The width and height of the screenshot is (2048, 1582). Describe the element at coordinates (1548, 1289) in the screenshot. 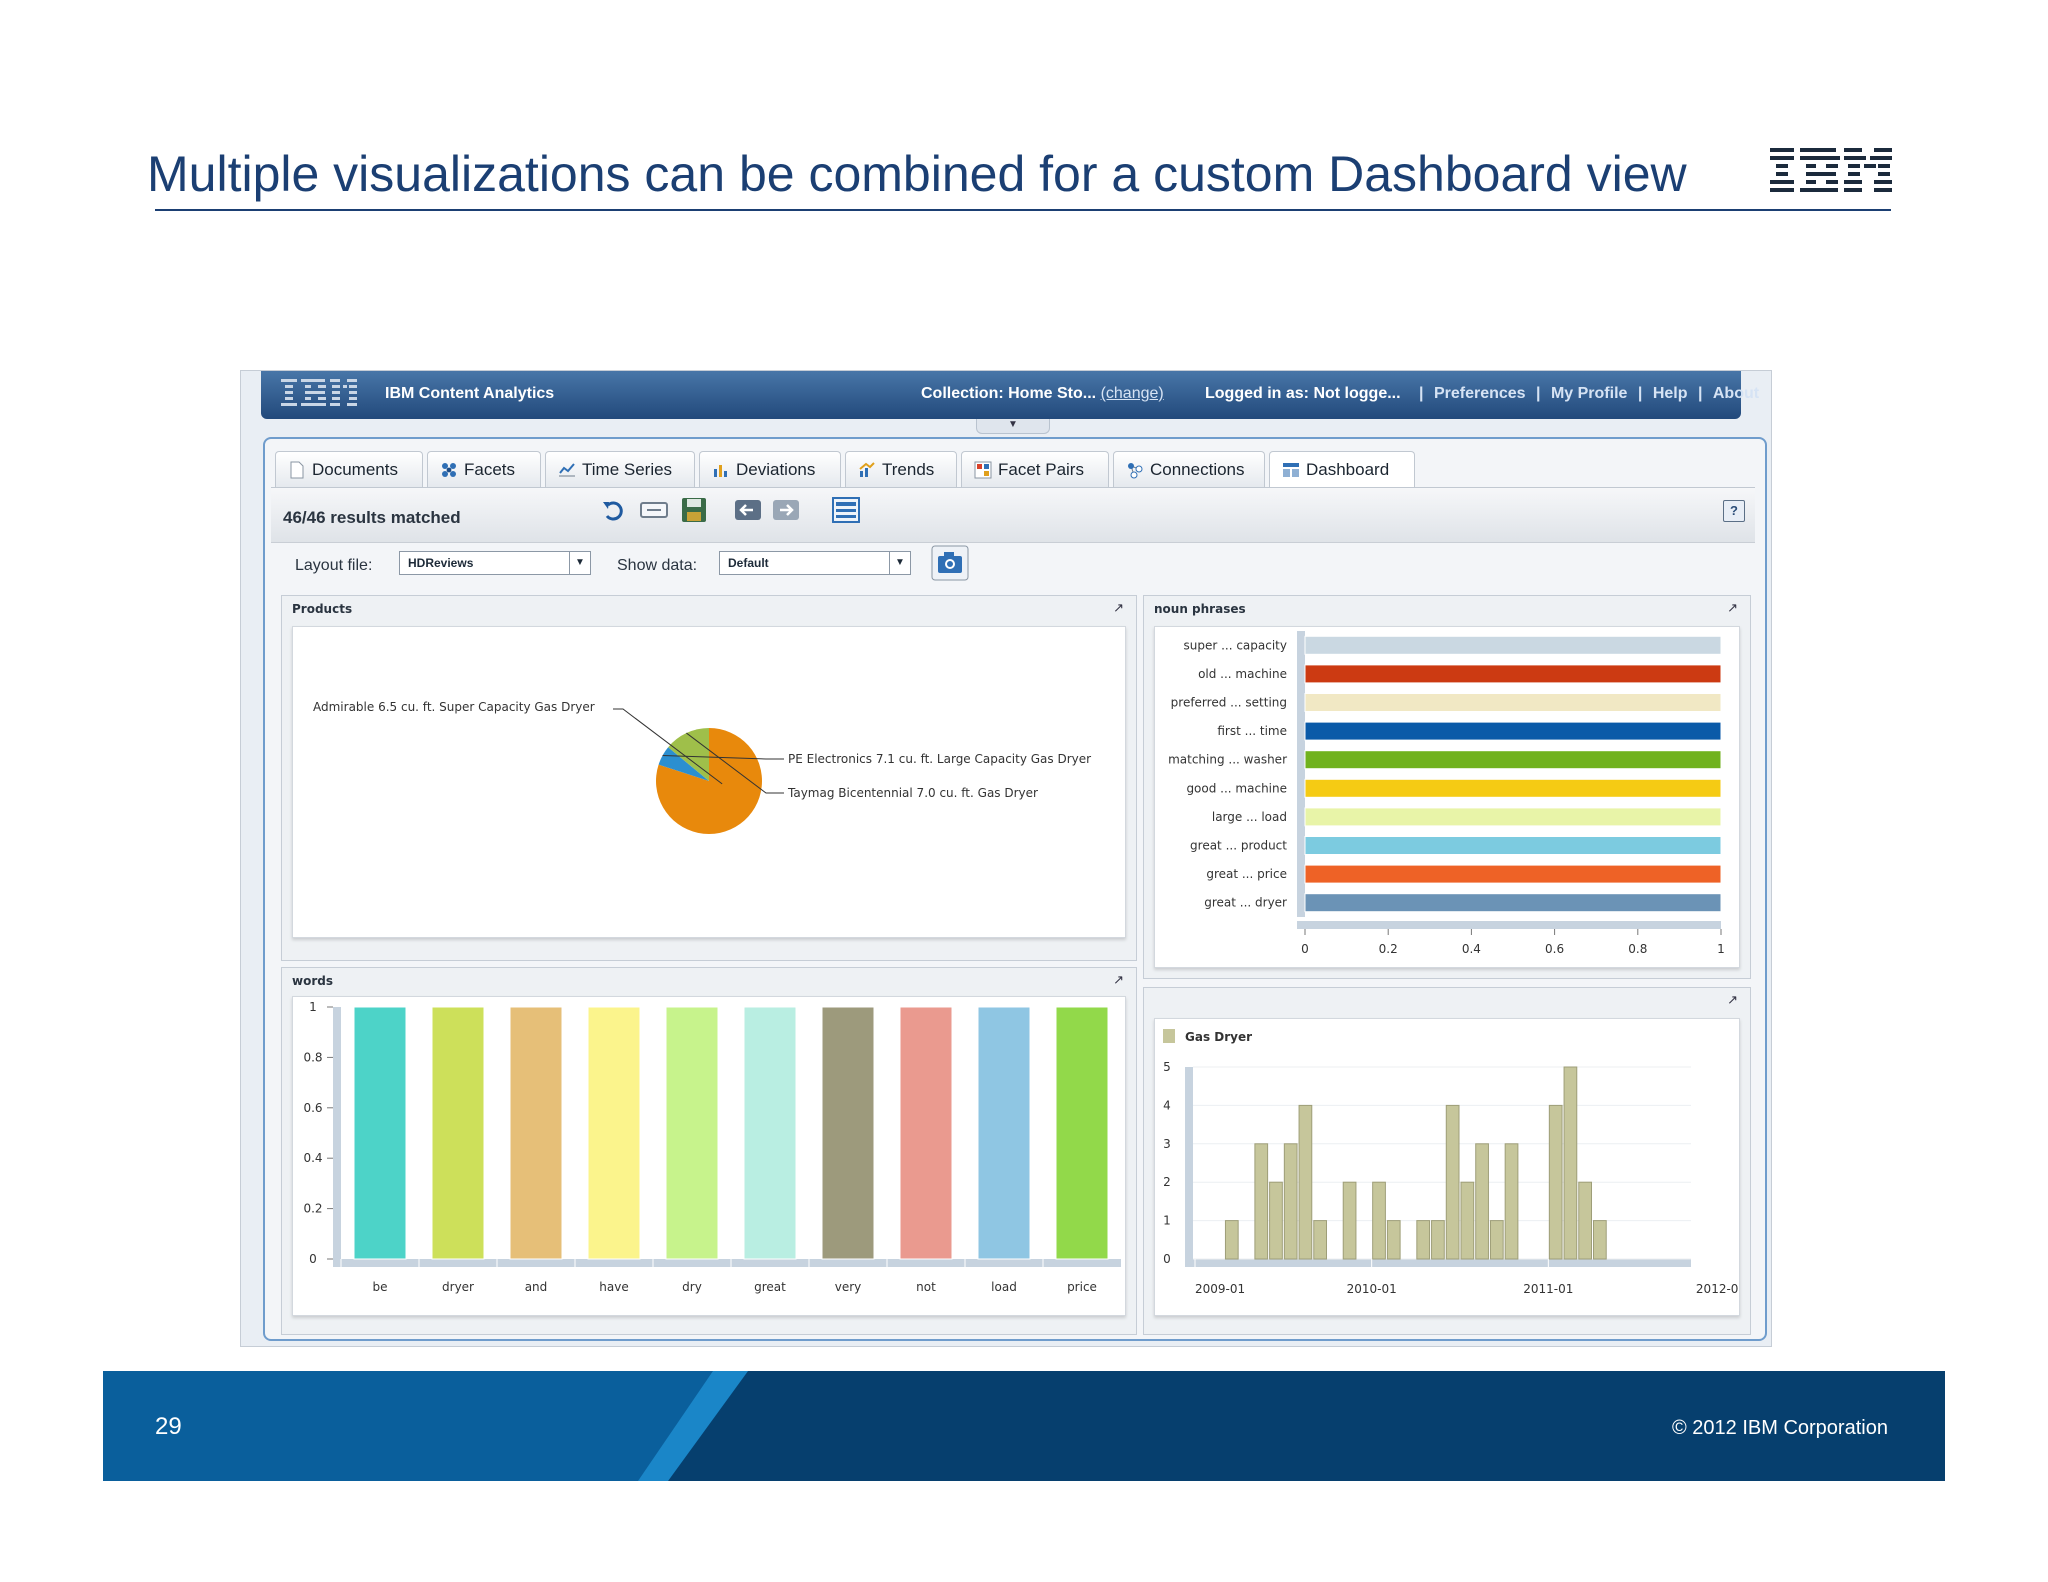

I see `x-tick-label: 2011-01` at that location.